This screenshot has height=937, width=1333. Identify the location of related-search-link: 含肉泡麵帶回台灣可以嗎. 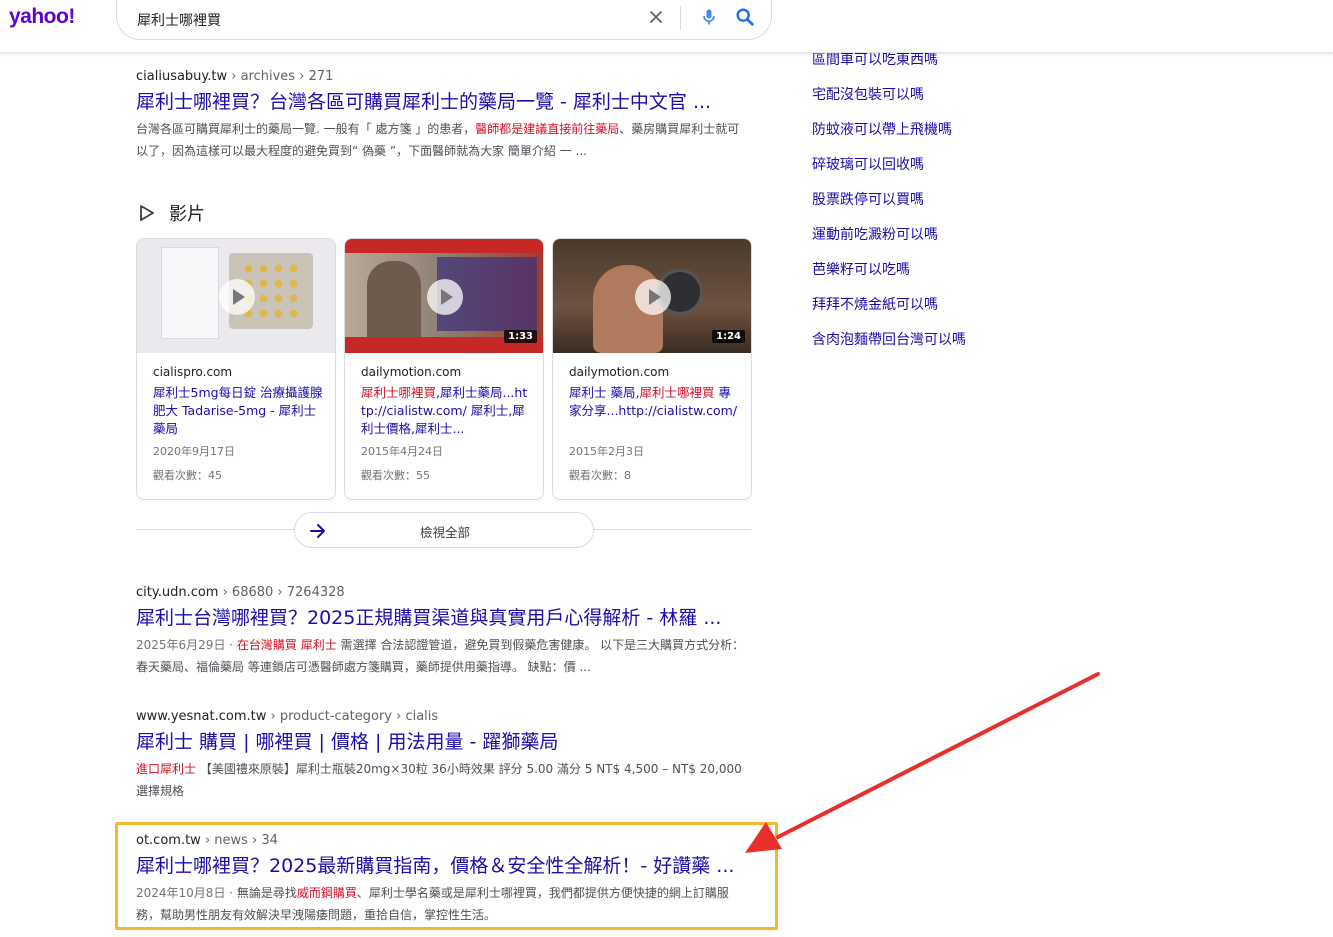
(889, 339).